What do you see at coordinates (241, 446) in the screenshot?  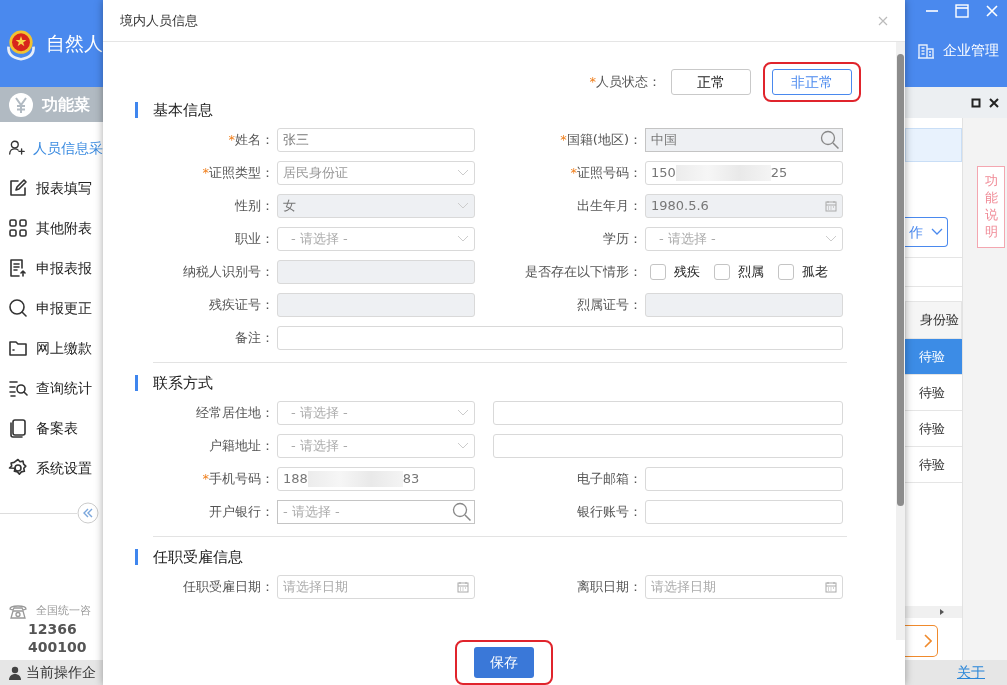 I see `field-label: 户籍地址：` at bounding box center [241, 446].